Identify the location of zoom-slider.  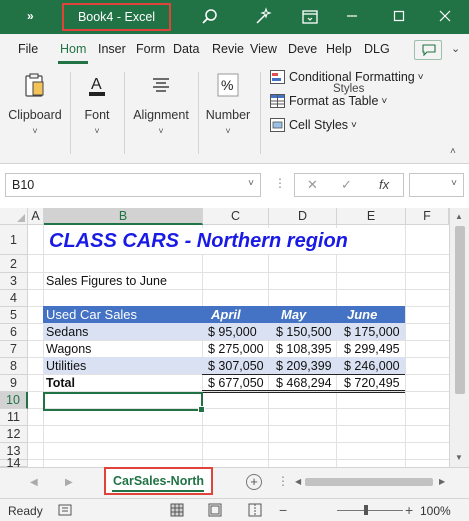
(370, 510).